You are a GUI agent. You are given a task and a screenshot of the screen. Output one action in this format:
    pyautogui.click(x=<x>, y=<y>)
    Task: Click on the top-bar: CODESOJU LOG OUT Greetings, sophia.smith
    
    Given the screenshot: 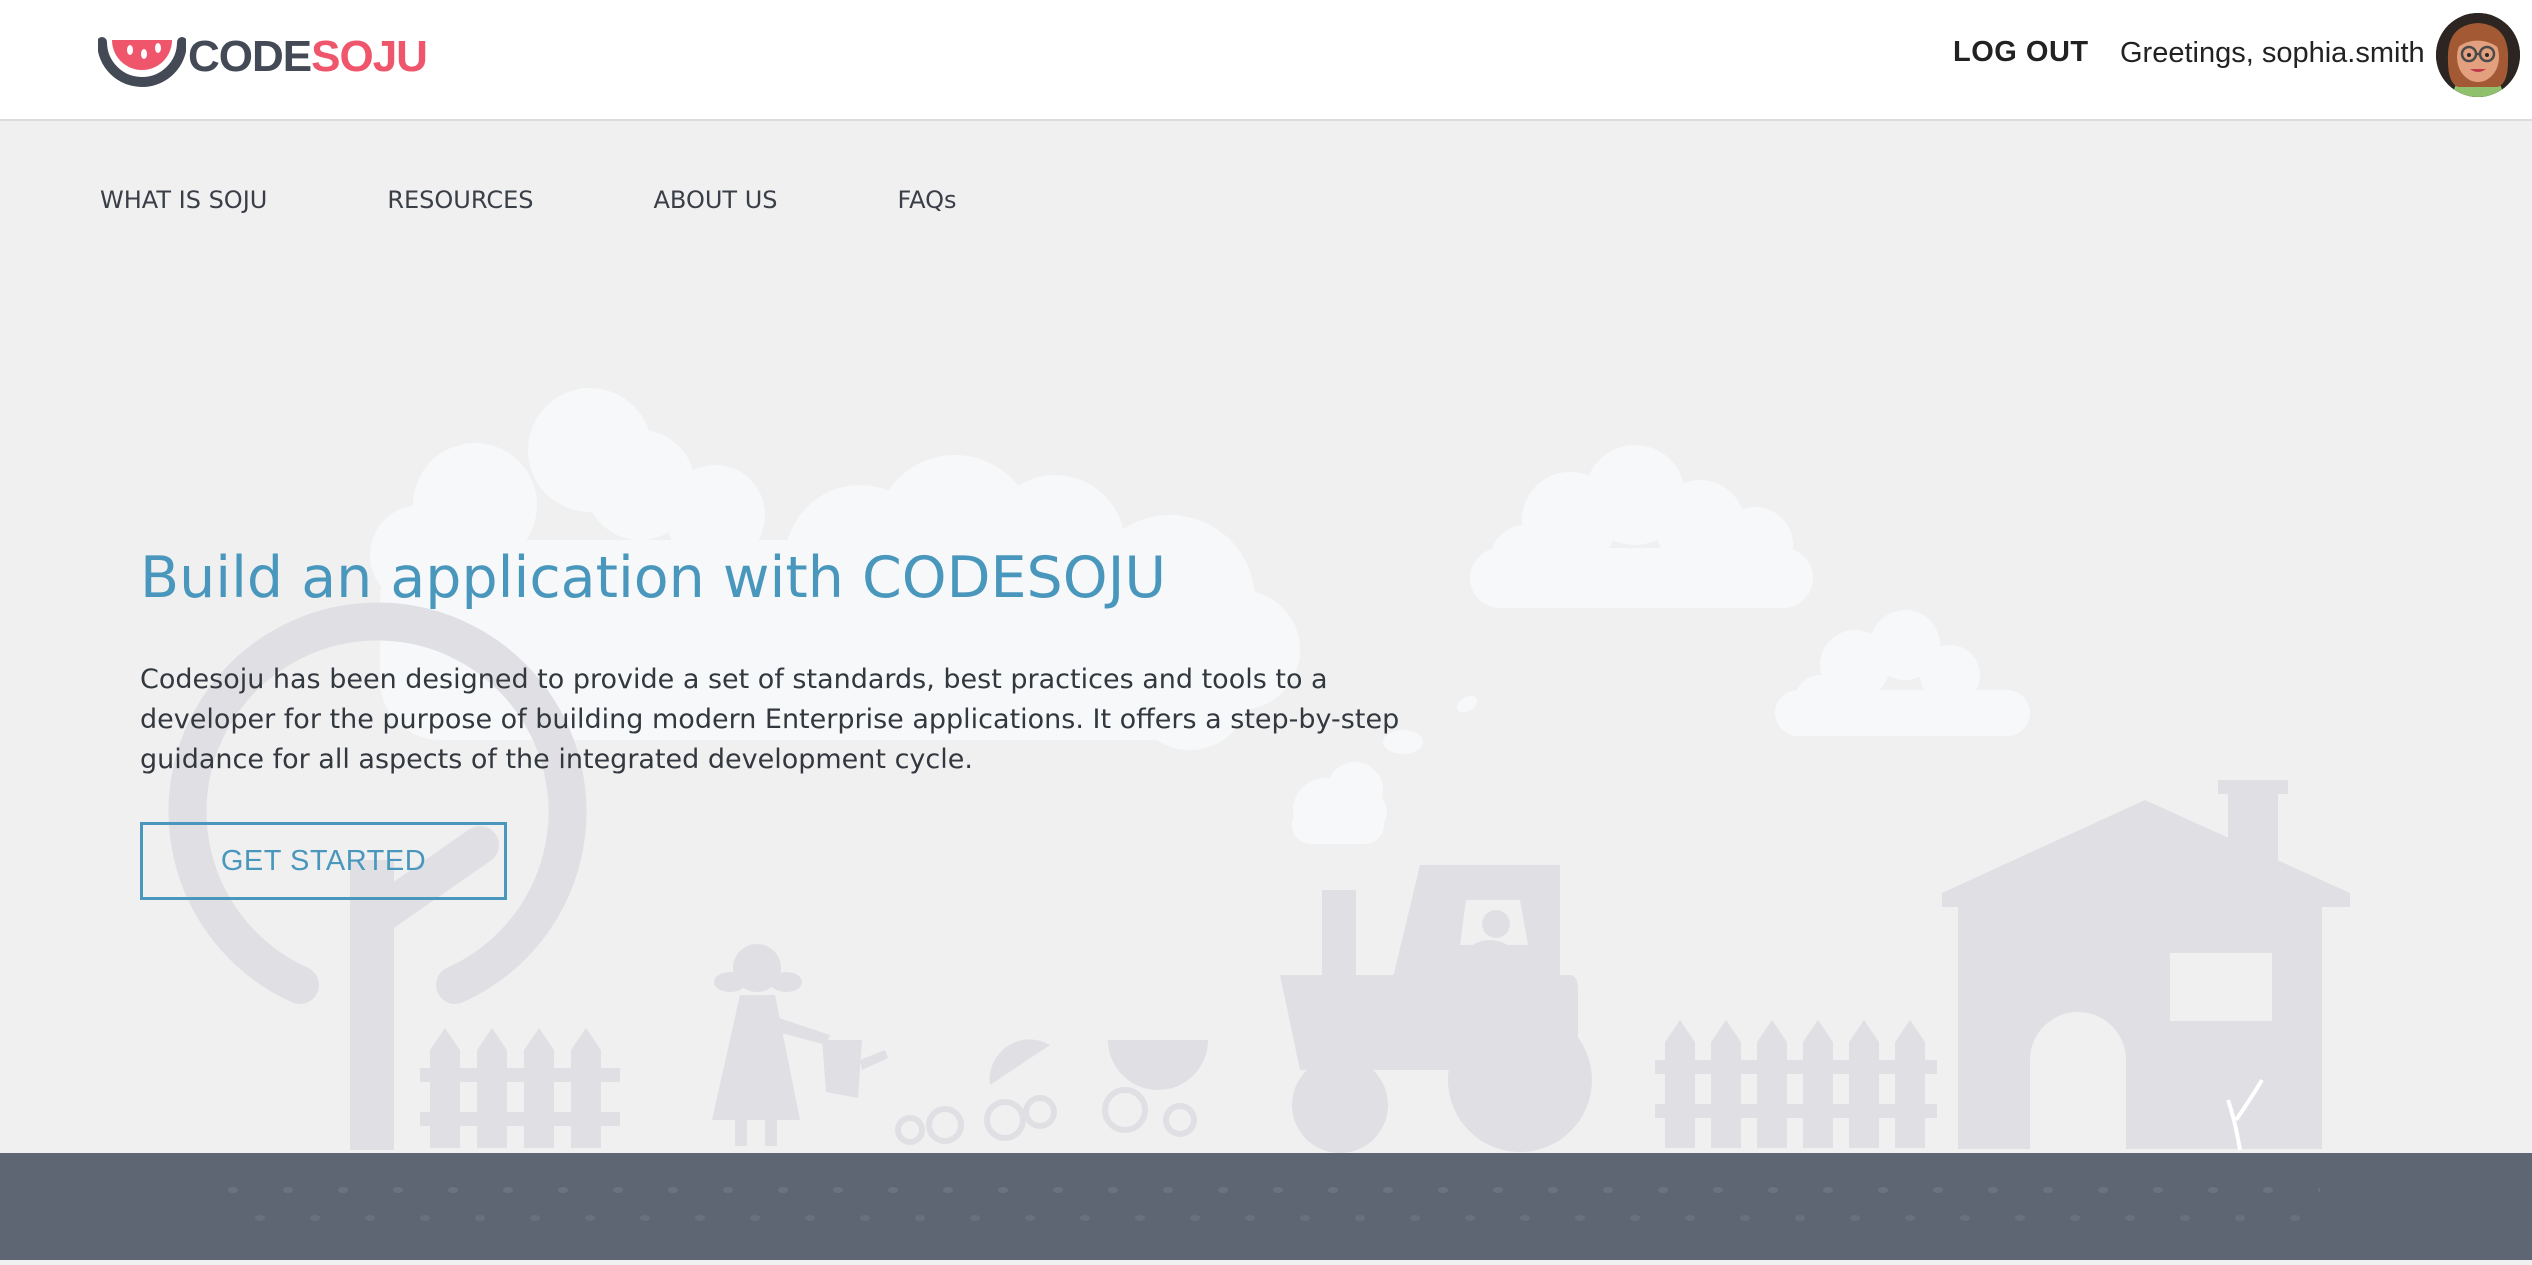 What is the action you would take?
    pyautogui.click(x=1266, y=60)
    